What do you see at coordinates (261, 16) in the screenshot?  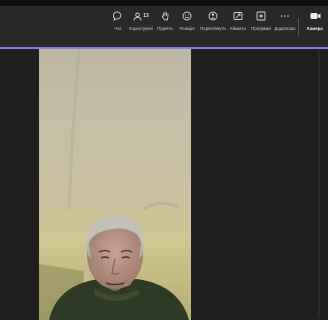 I see `apps-icon` at bounding box center [261, 16].